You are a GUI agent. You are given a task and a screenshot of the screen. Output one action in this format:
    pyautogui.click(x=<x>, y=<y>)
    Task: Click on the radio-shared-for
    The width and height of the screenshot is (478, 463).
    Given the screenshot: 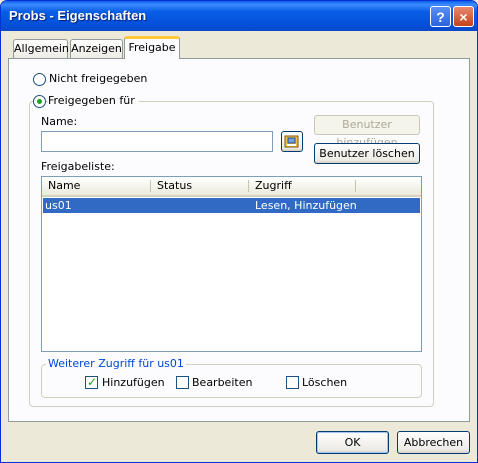 What is the action you would take?
    pyautogui.click(x=39, y=101)
    